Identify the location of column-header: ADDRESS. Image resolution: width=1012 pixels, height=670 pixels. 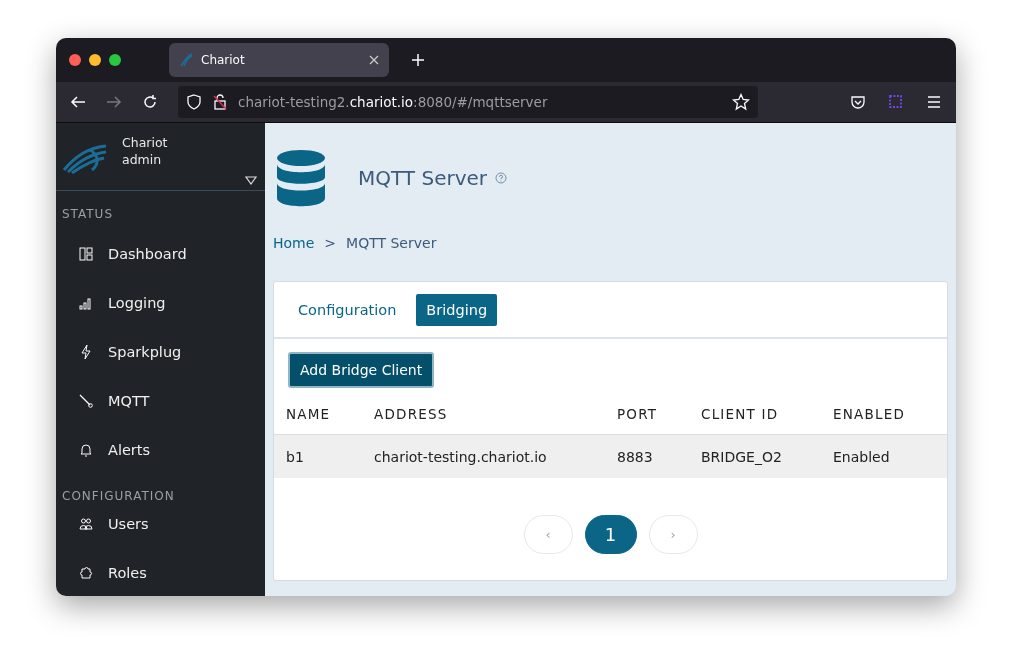
(411, 414).